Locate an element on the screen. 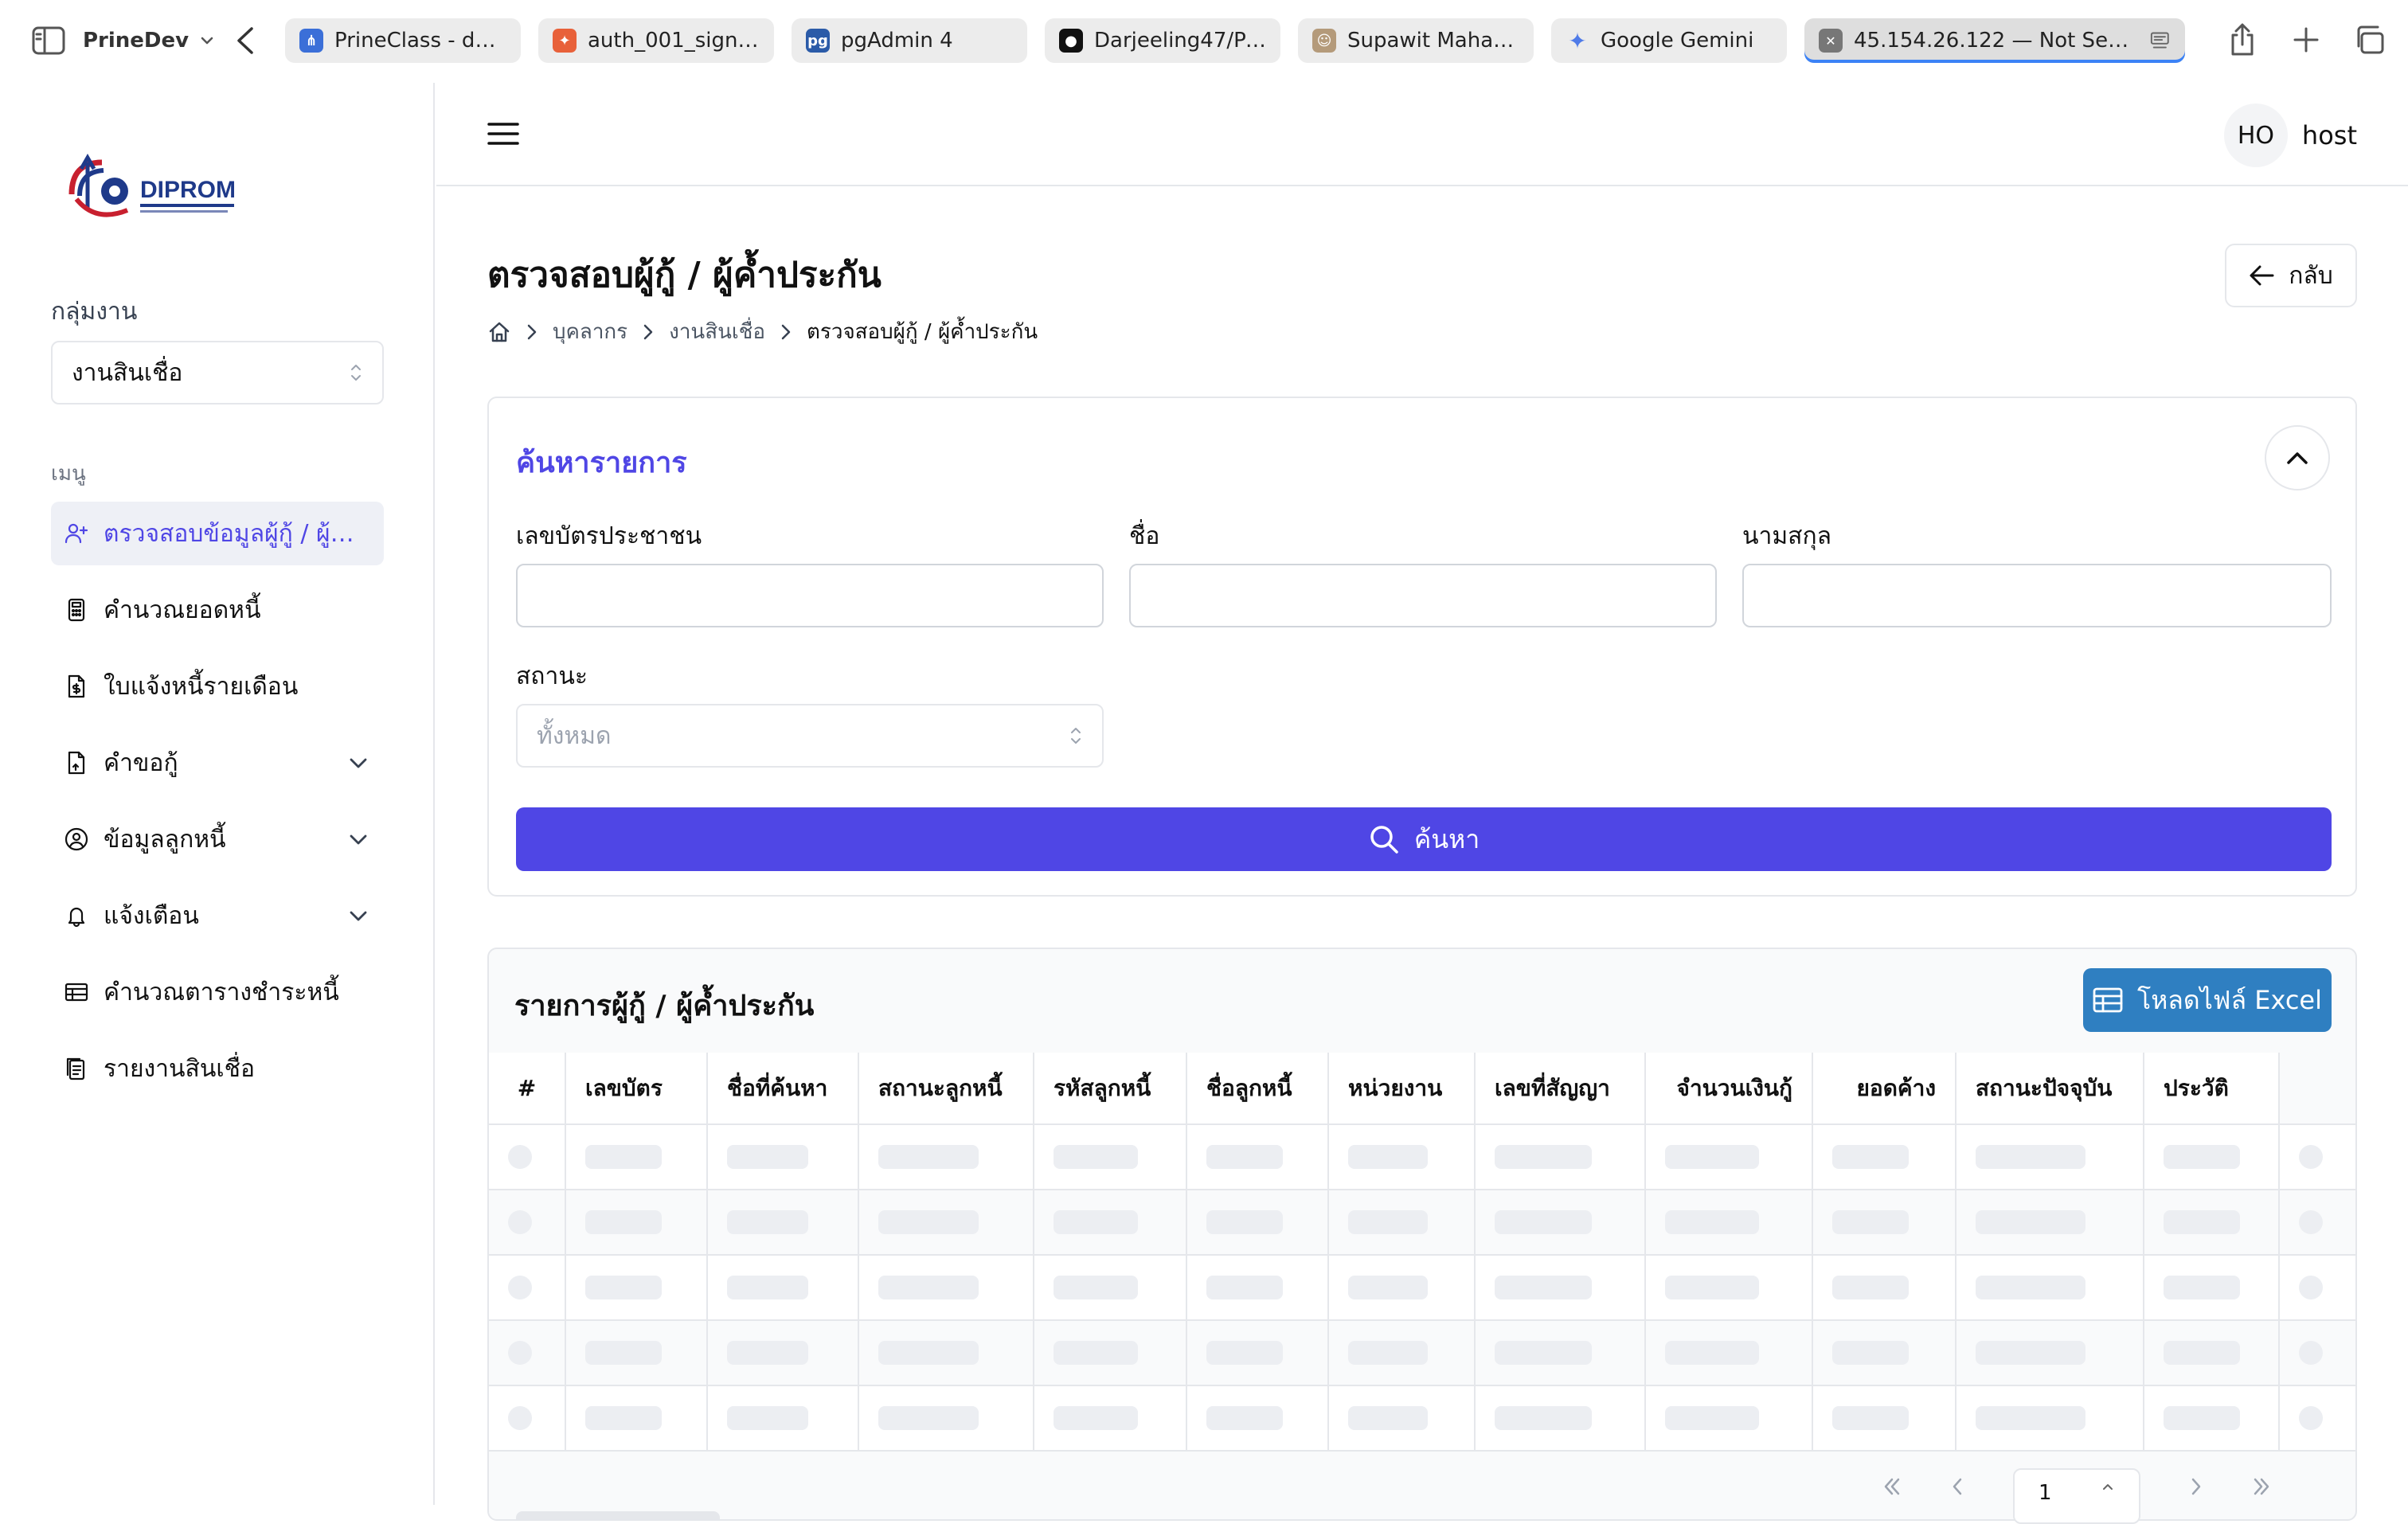 This screenshot has width=2408, height=1524. page-number-input: 1 is located at coordinates (2076, 1496).